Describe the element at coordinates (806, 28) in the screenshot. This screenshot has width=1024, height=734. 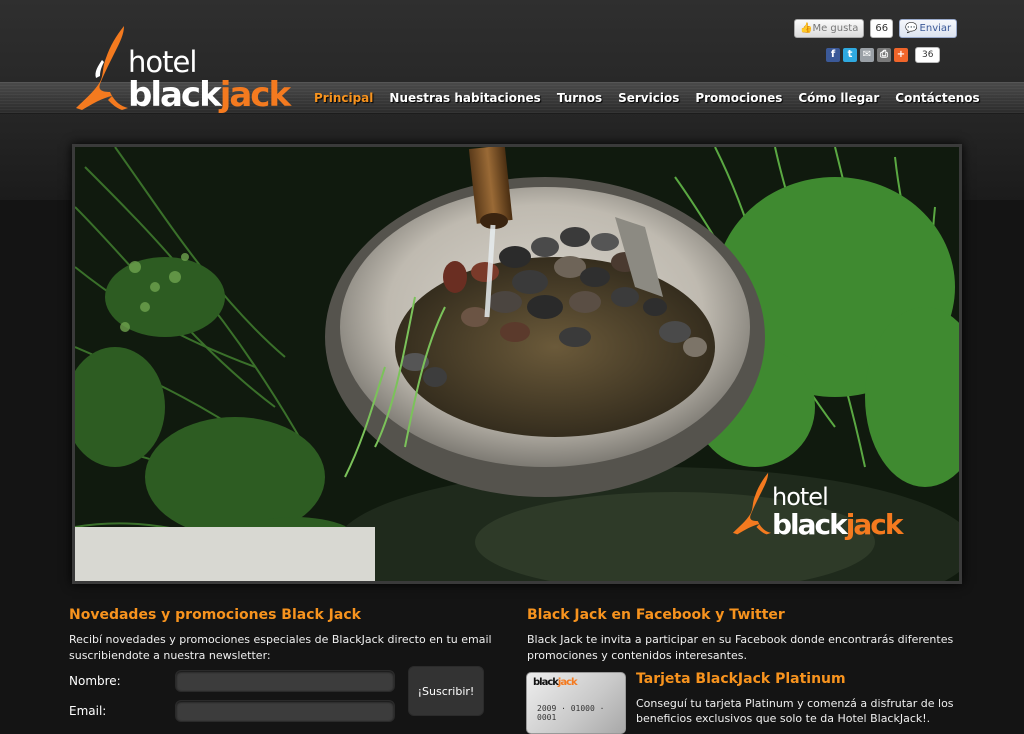
I see `like-thumb-icon: 👍` at that location.